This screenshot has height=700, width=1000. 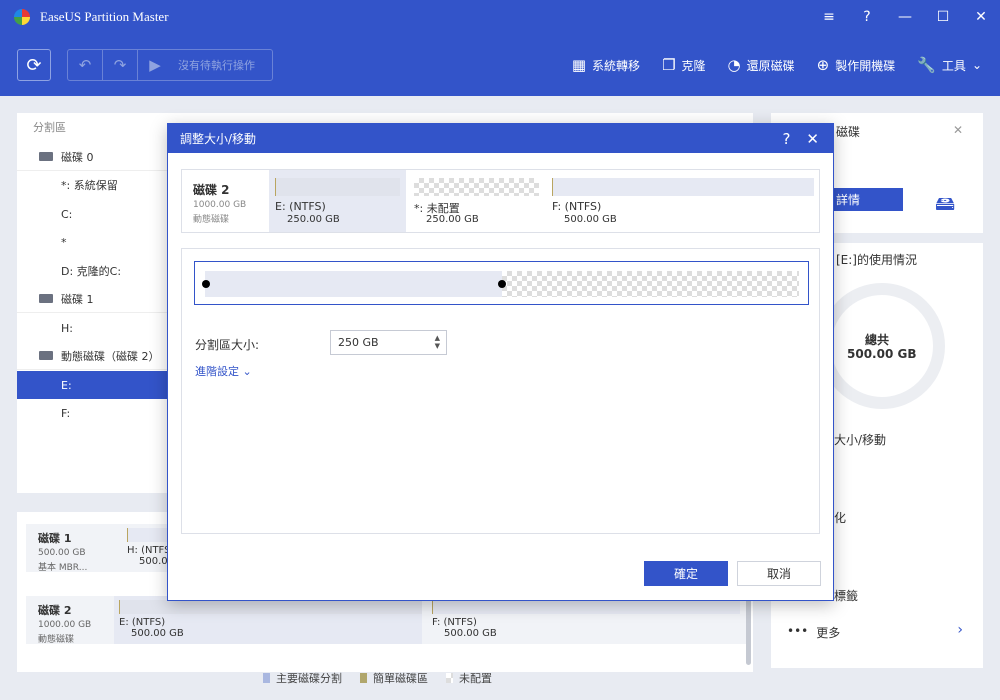 I want to click on more-icon: •••, so click(x=798, y=631).